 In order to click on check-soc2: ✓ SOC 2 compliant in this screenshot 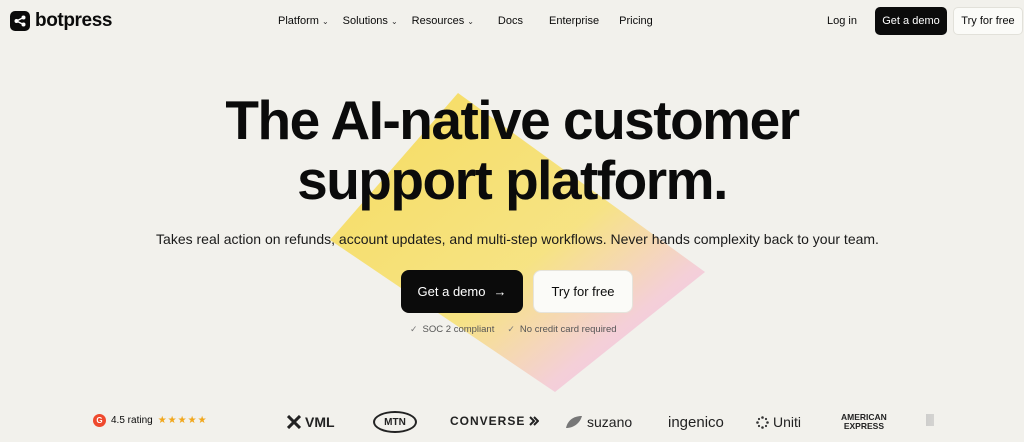, I will do `click(452, 329)`.